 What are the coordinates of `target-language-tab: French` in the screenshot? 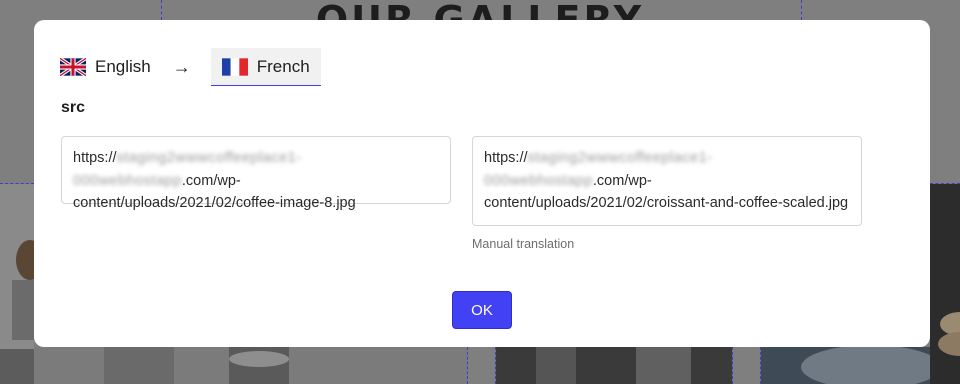 It's located at (265, 67).